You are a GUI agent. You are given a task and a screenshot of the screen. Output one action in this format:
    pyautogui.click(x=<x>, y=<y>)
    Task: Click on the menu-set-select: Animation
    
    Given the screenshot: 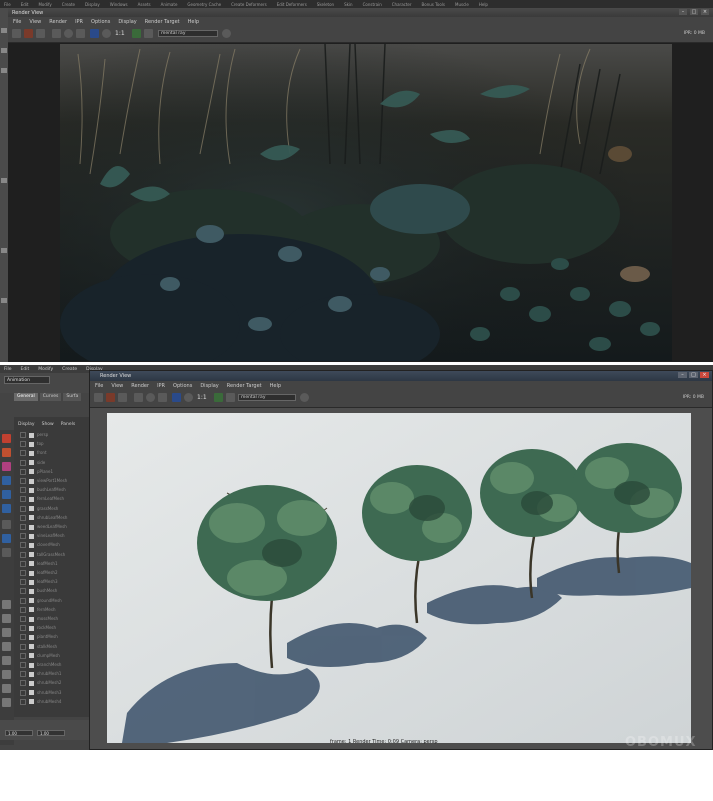 What is the action you would take?
    pyautogui.click(x=27, y=380)
    